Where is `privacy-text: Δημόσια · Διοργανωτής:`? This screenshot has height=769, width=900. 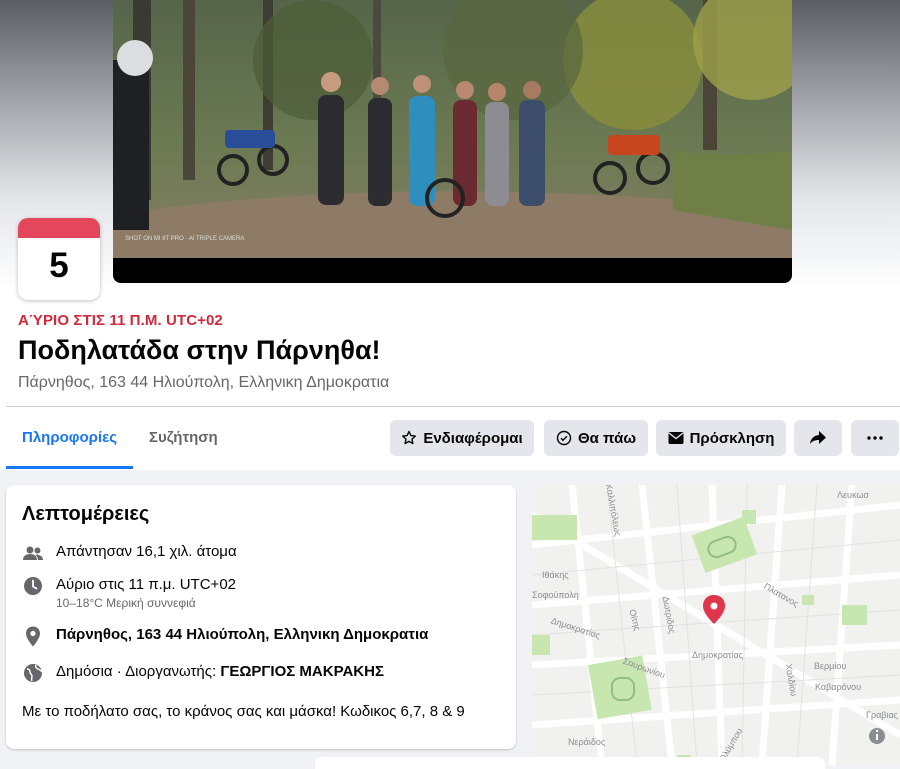
privacy-text: Δημόσια · Διοργανωτής: is located at coordinates (138, 671).